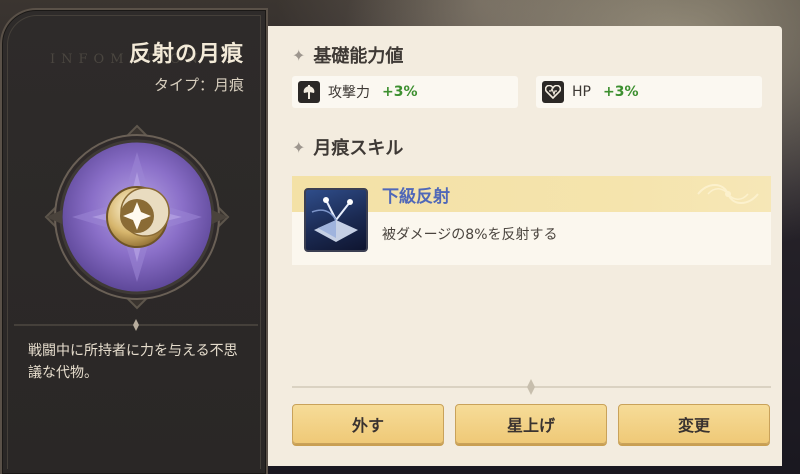 This screenshot has height=474, width=800. I want to click on ornament-icon, so click(728, 194).